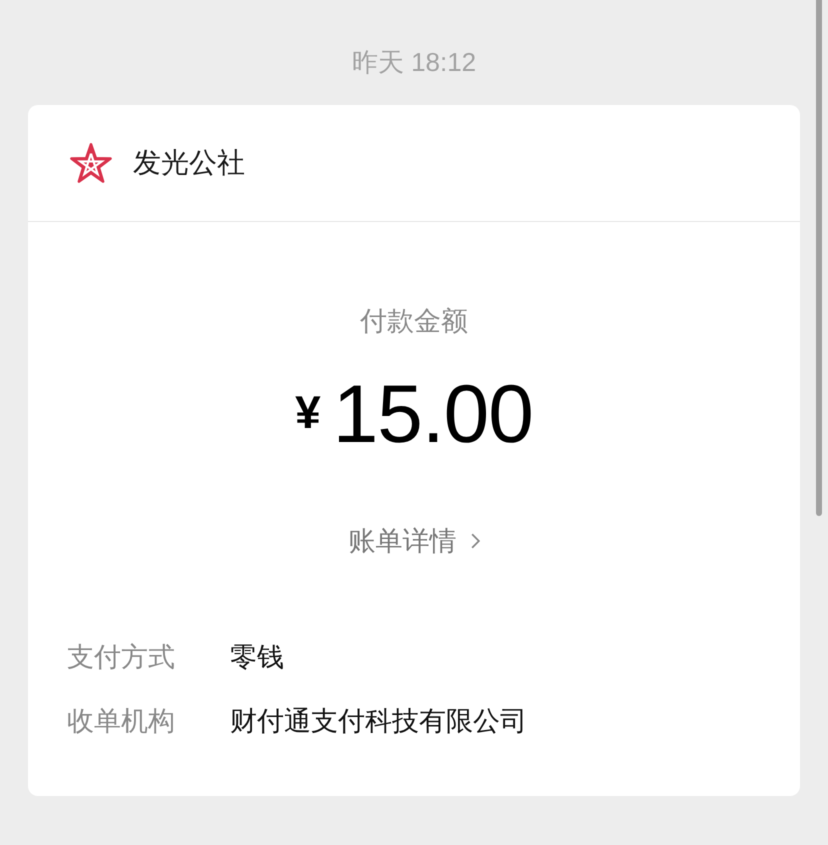 The height and width of the screenshot is (845, 828). Describe the element at coordinates (475, 541) in the screenshot. I see `chevron-right-icon` at that location.